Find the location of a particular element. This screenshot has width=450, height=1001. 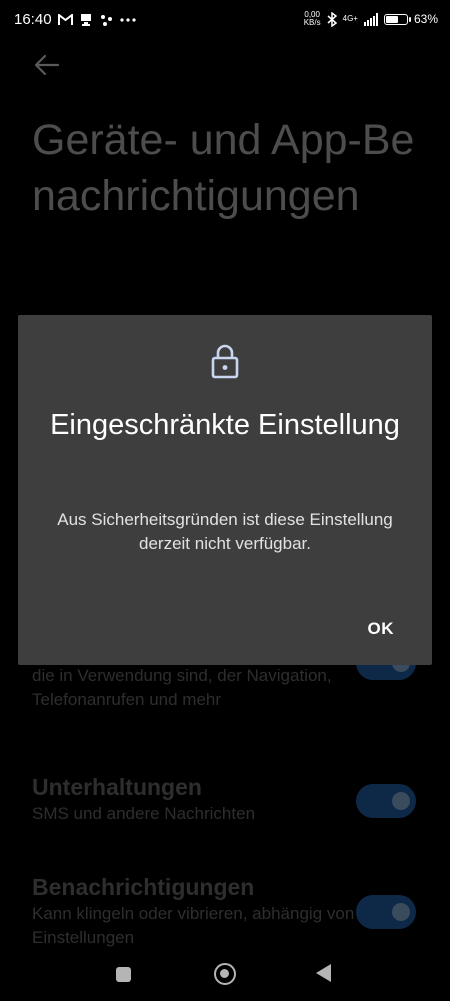

network-type: 4G+ is located at coordinates (350, 18).